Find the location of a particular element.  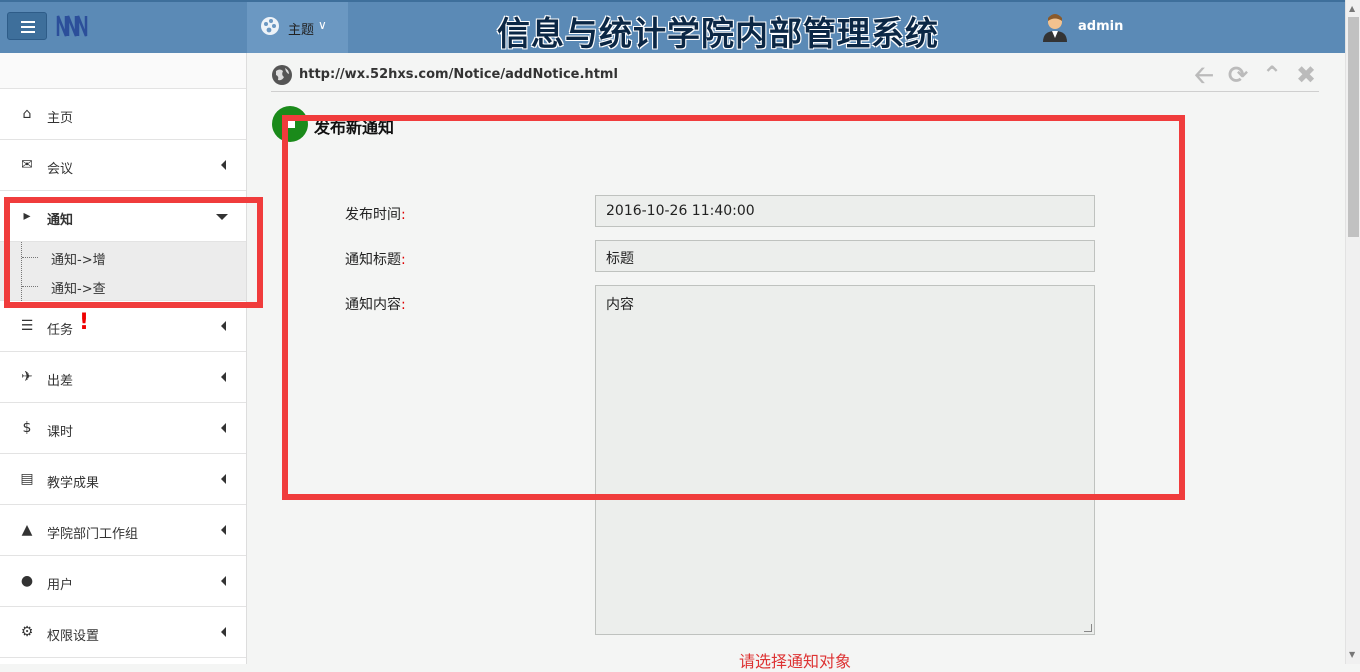

top-navbar: 主题 ∨ 信息与统计学院内部管理系统 admin is located at coordinates (672, 26).